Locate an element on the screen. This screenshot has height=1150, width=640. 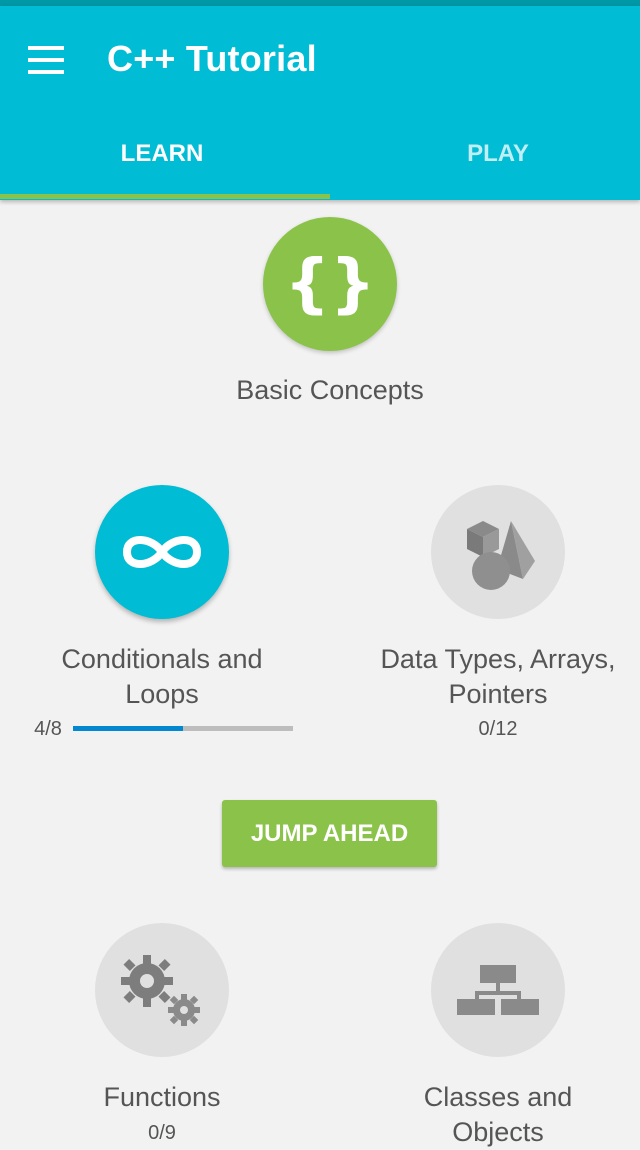
tab-indicator is located at coordinates (165, 196).